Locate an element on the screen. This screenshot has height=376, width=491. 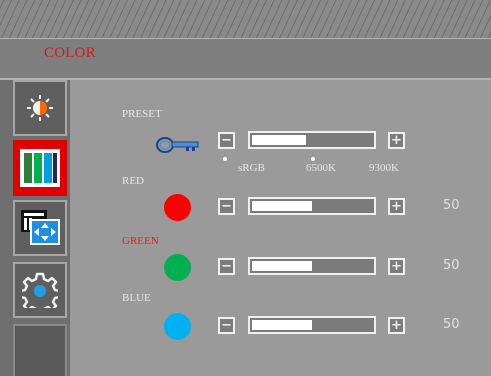
red-plus-button: + is located at coordinates (396, 206).